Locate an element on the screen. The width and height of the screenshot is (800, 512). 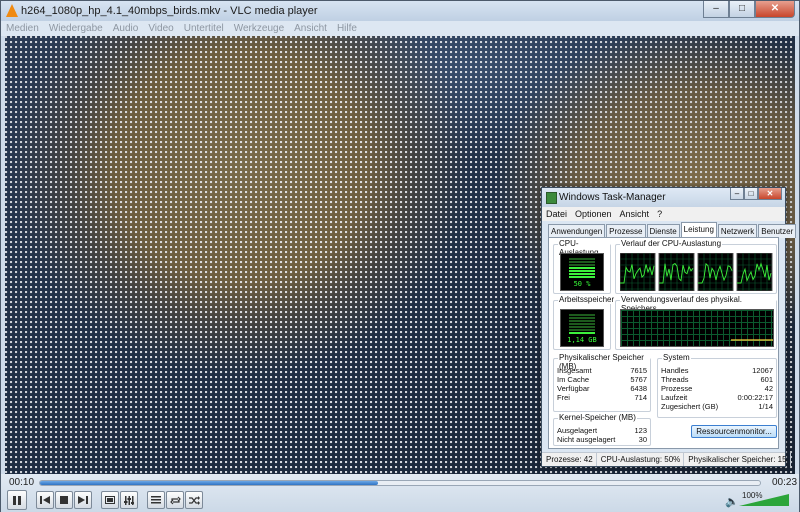
stat-label: Handles is located at coordinates (675, 370).